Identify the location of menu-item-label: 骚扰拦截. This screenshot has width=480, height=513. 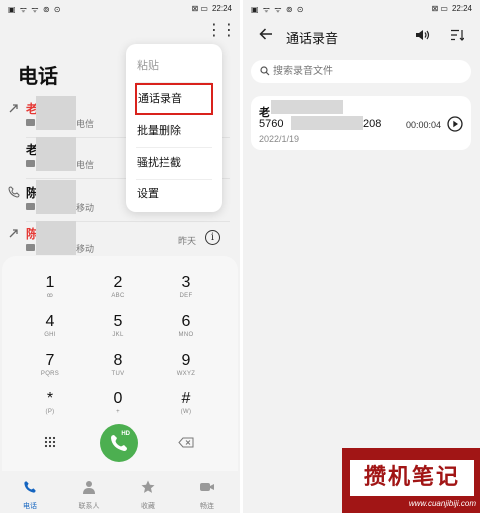
(159, 163).